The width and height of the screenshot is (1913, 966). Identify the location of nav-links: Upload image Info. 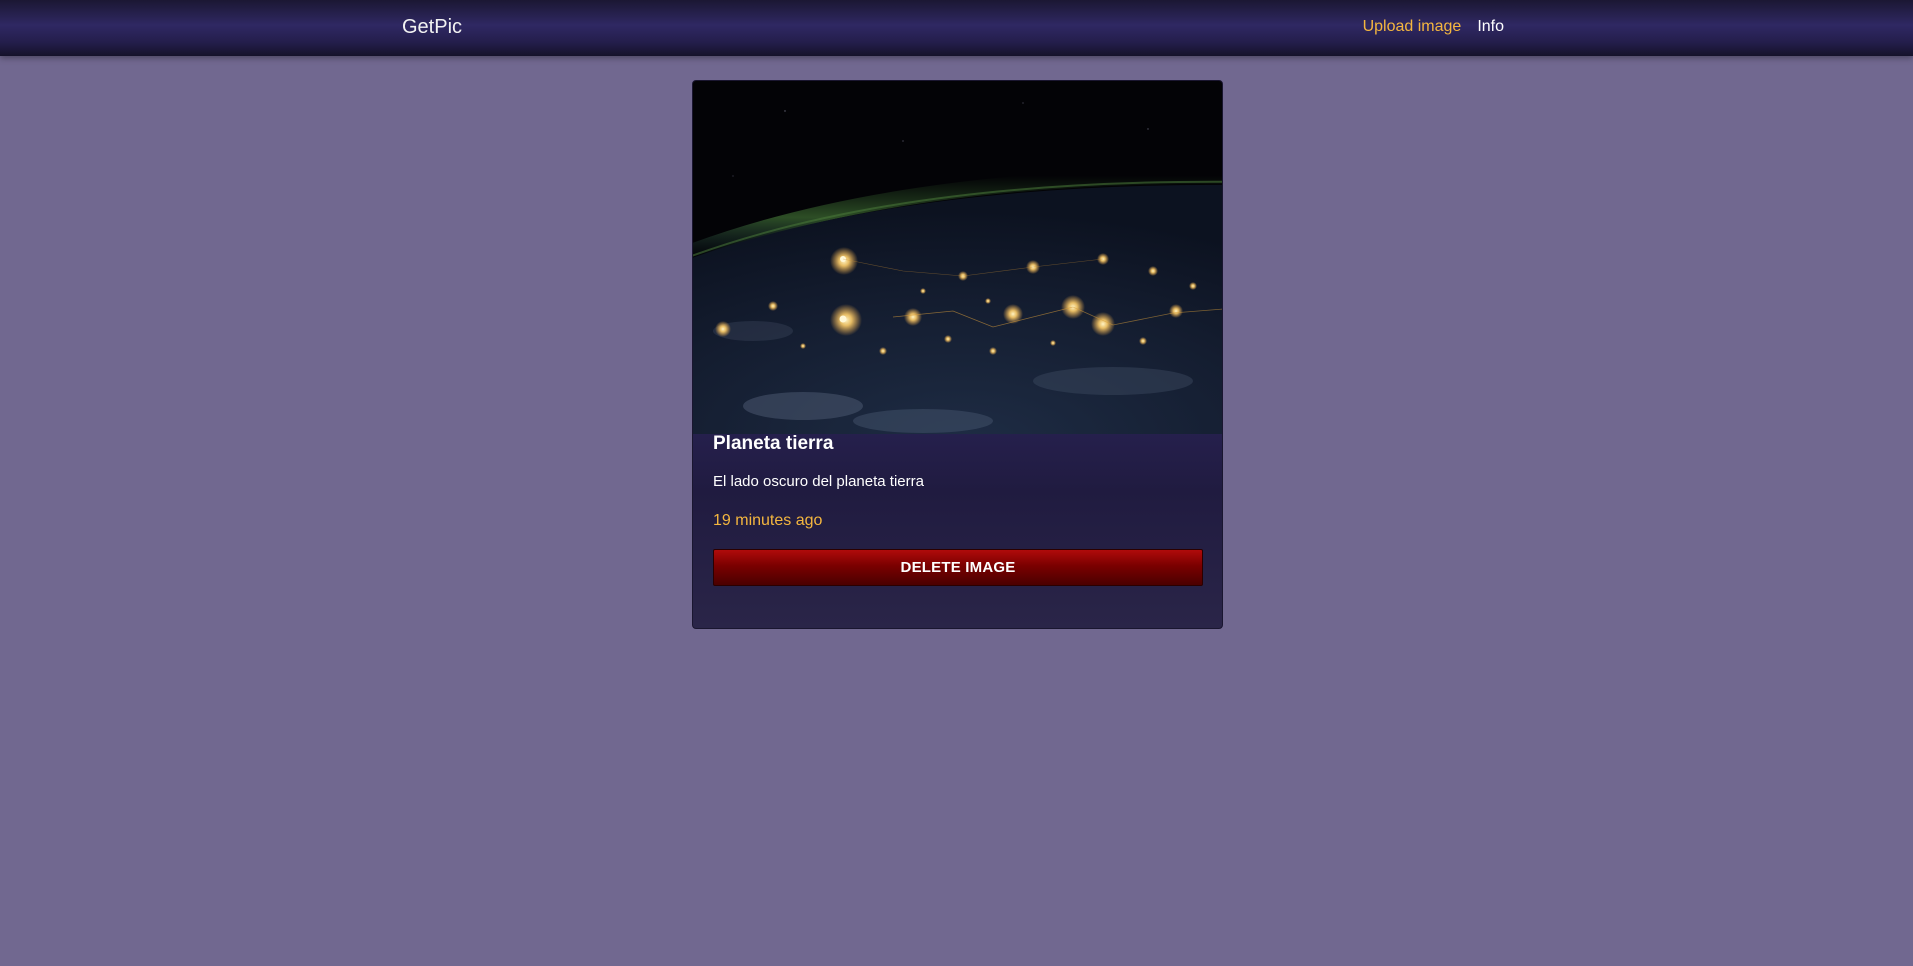
(1433, 27).